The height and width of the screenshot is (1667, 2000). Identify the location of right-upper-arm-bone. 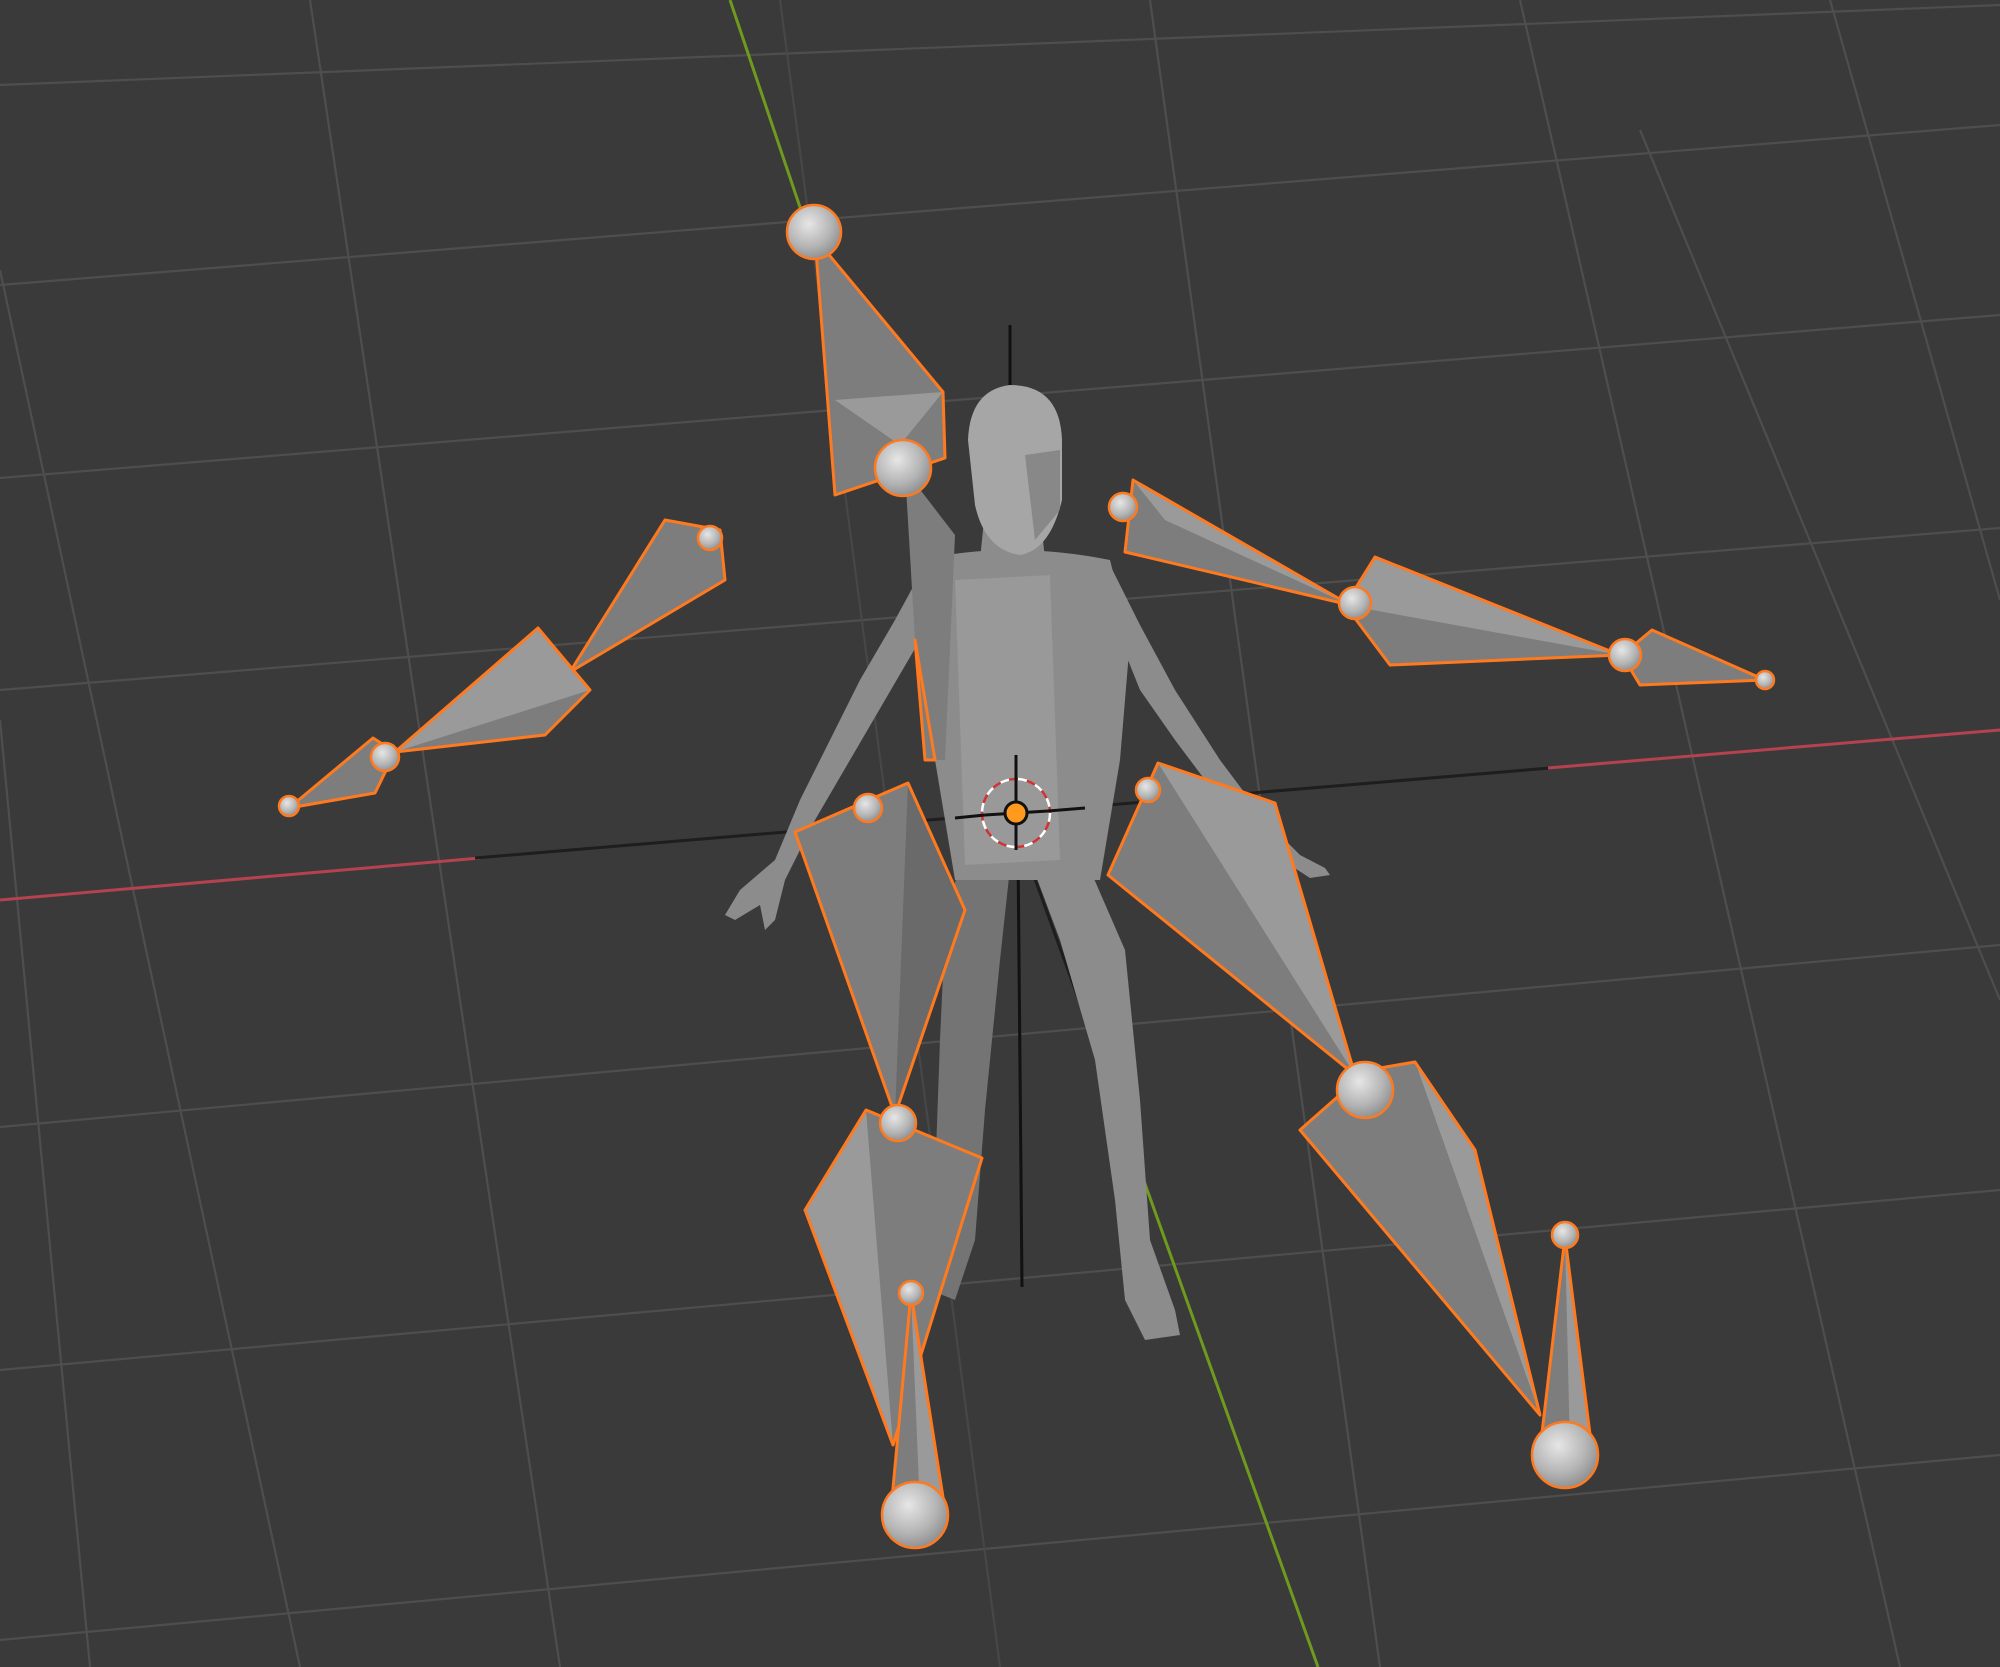
(1237, 542).